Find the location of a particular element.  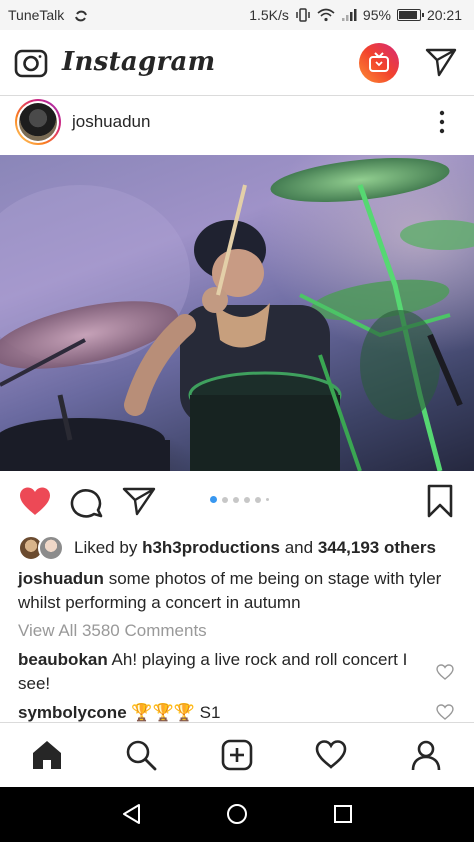

liker-avatars is located at coordinates (42, 548).